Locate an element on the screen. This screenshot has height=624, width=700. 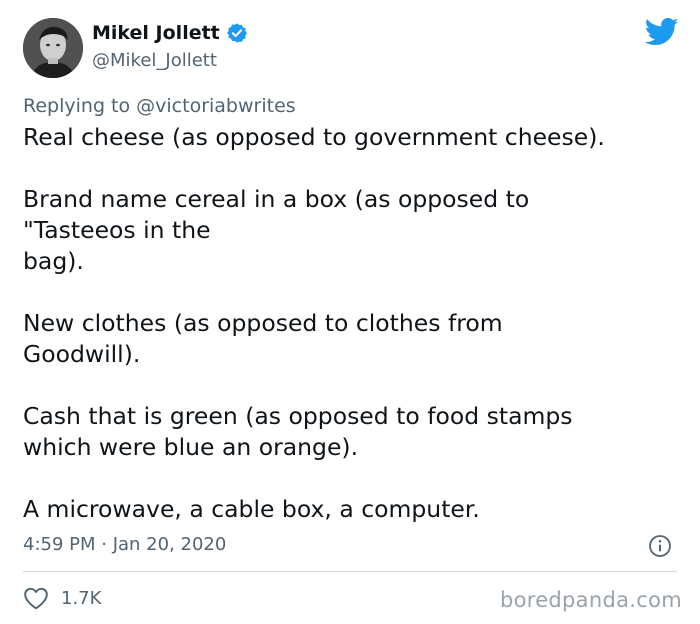
watermark: boredpanda.com is located at coordinates (590, 600).